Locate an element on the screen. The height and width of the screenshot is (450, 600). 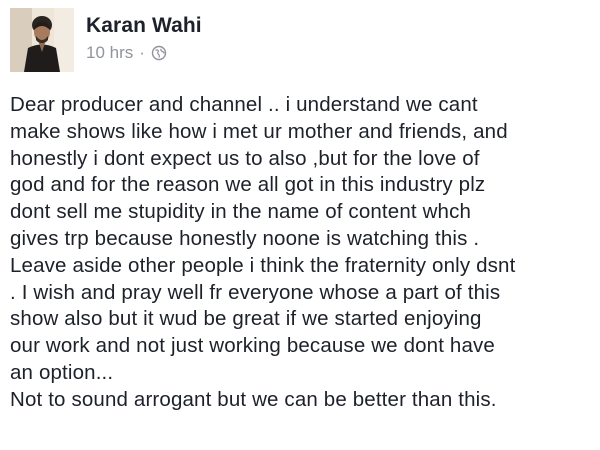
author-name: Karan Wahi is located at coordinates (144, 26).